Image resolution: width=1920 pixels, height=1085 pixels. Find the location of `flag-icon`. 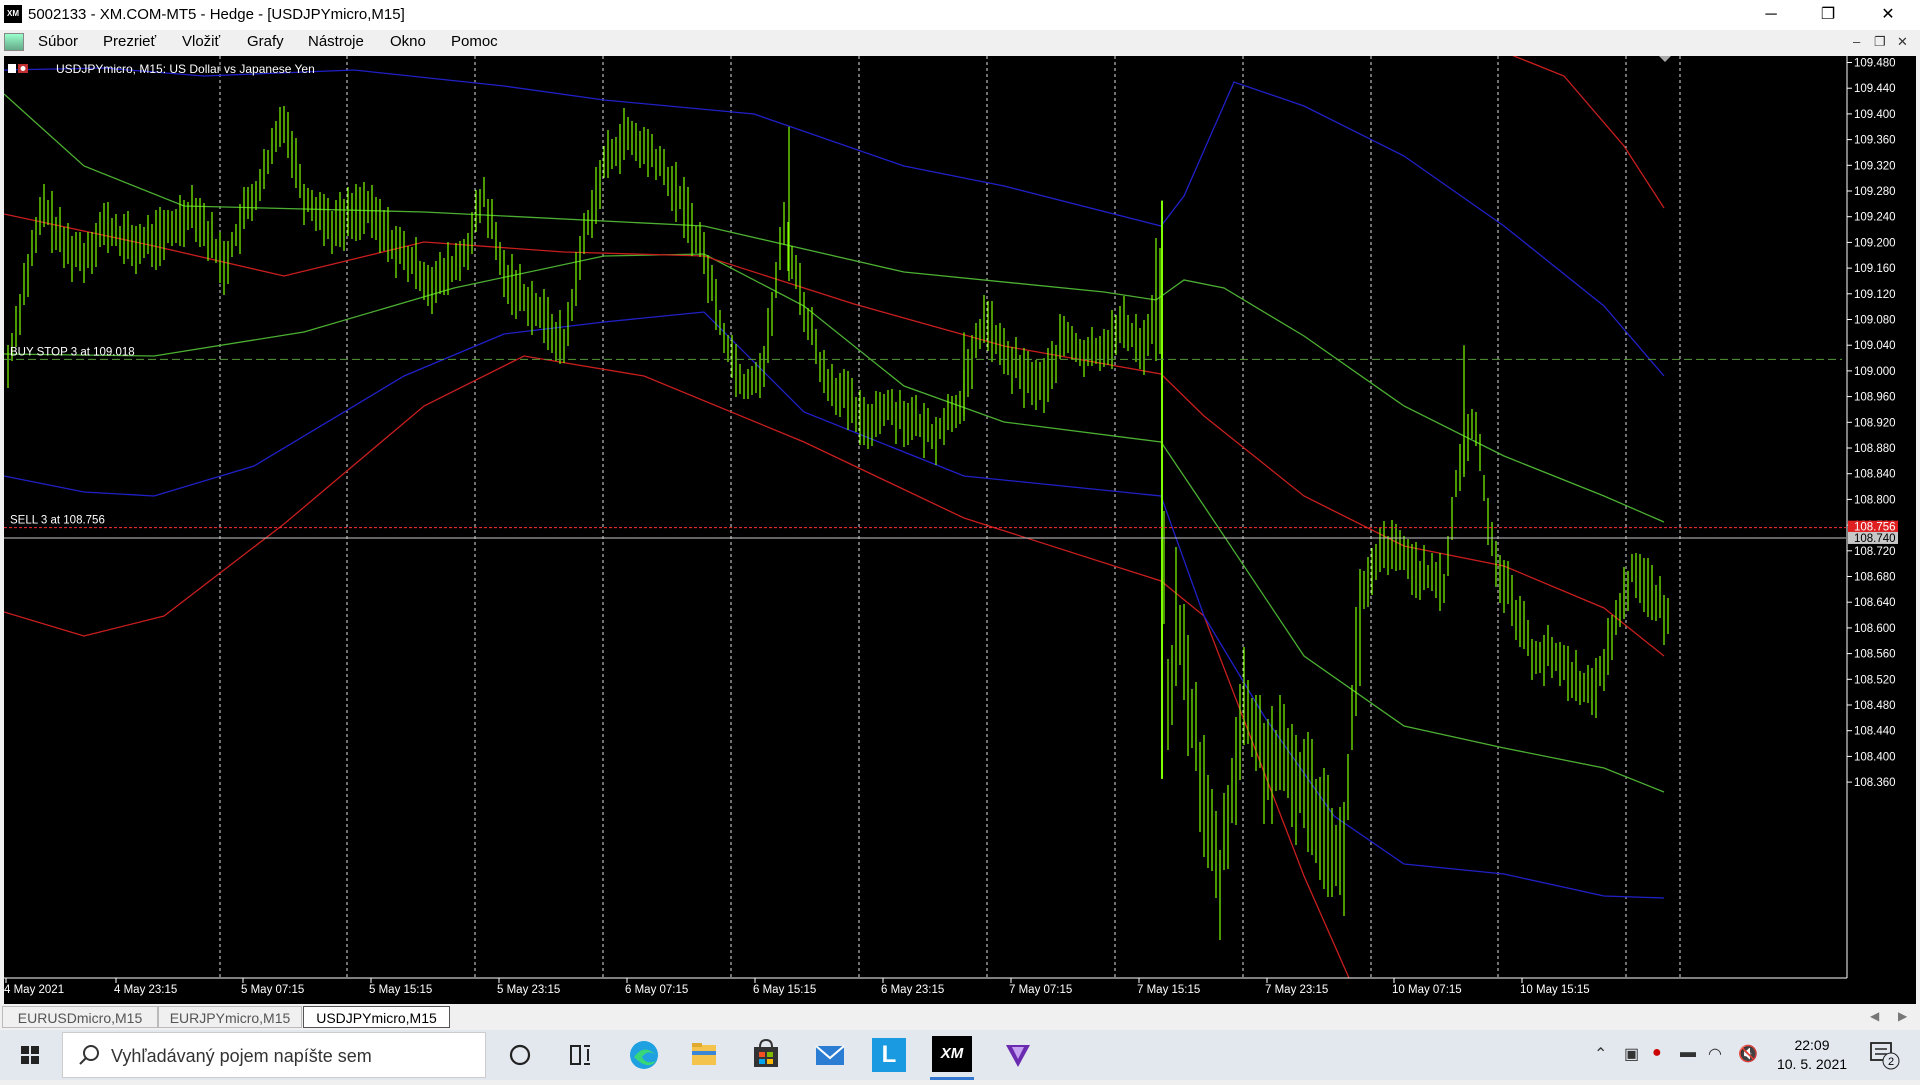

flag-icon is located at coordinates (12, 68).